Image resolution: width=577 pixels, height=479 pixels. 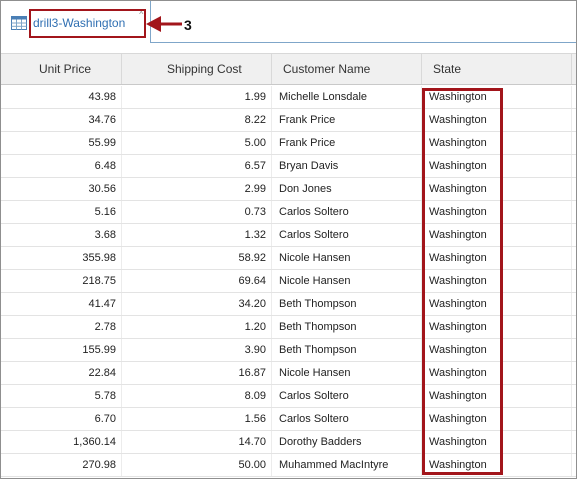 I want to click on cell-customer-name: Don Jones, so click(x=347, y=189).